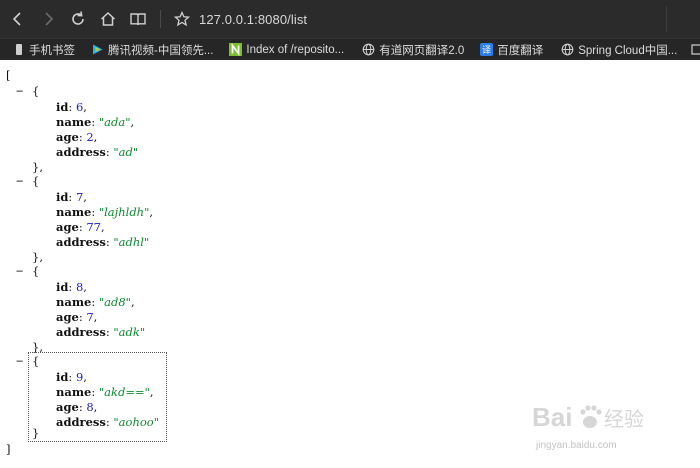 The image size is (700, 468). What do you see at coordinates (576, 445) in the screenshot?
I see `watermark-url: jingyan.baidu.com` at bounding box center [576, 445].